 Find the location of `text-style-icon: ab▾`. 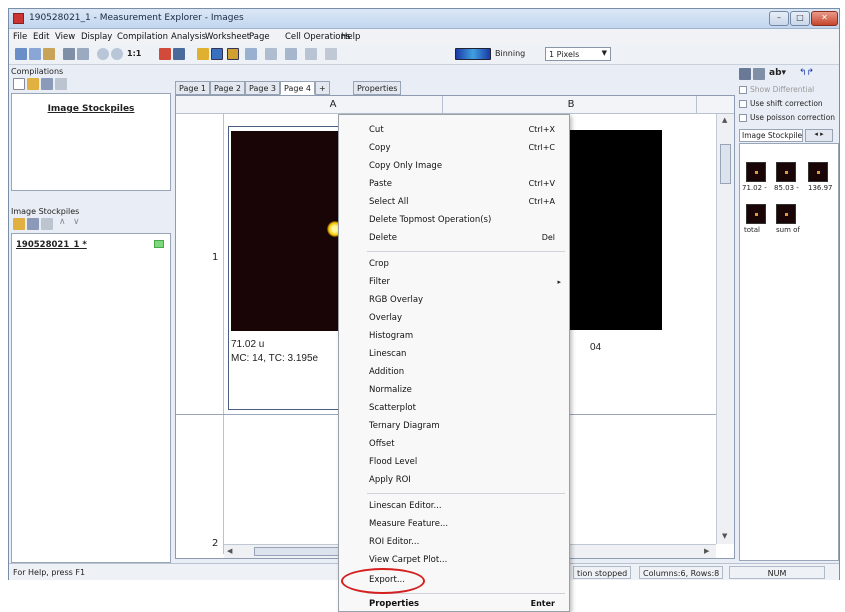

text-style-icon: ab▾ is located at coordinates (777, 73).